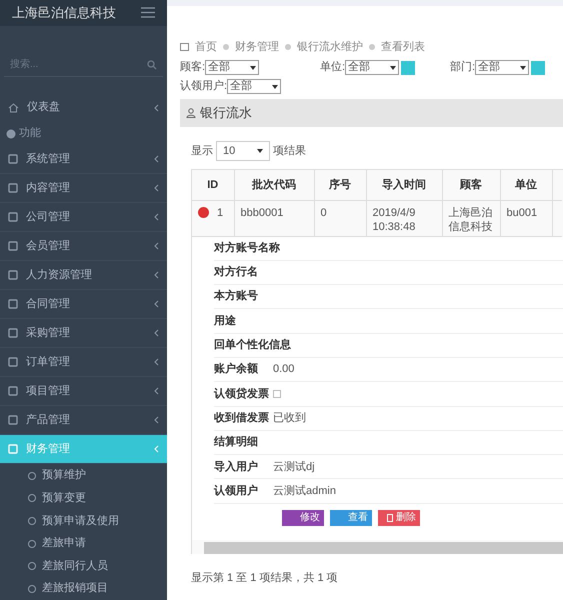 The height and width of the screenshot is (600, 563). I want to click on column-header: 序号, so click(340, 185).